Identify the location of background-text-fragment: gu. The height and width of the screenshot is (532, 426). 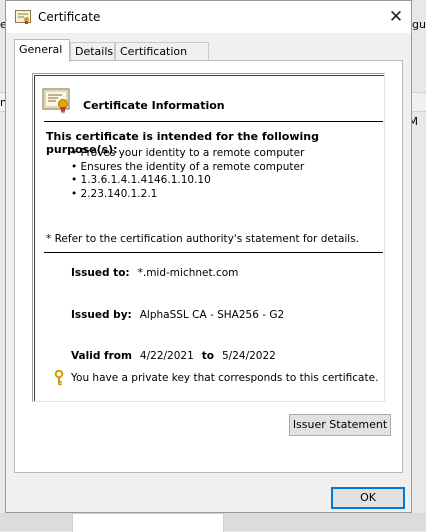
(419, 24).